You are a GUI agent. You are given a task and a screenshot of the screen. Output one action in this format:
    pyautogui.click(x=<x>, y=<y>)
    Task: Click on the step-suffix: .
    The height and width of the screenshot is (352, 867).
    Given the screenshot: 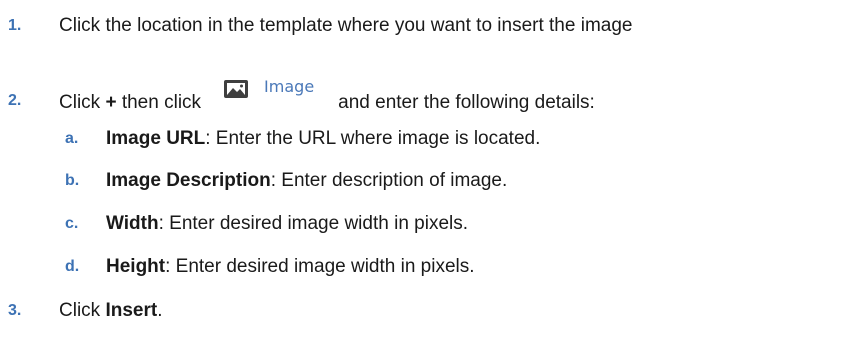 What is the action you would take?
    pyautogui.click(x=160, y=310)
    